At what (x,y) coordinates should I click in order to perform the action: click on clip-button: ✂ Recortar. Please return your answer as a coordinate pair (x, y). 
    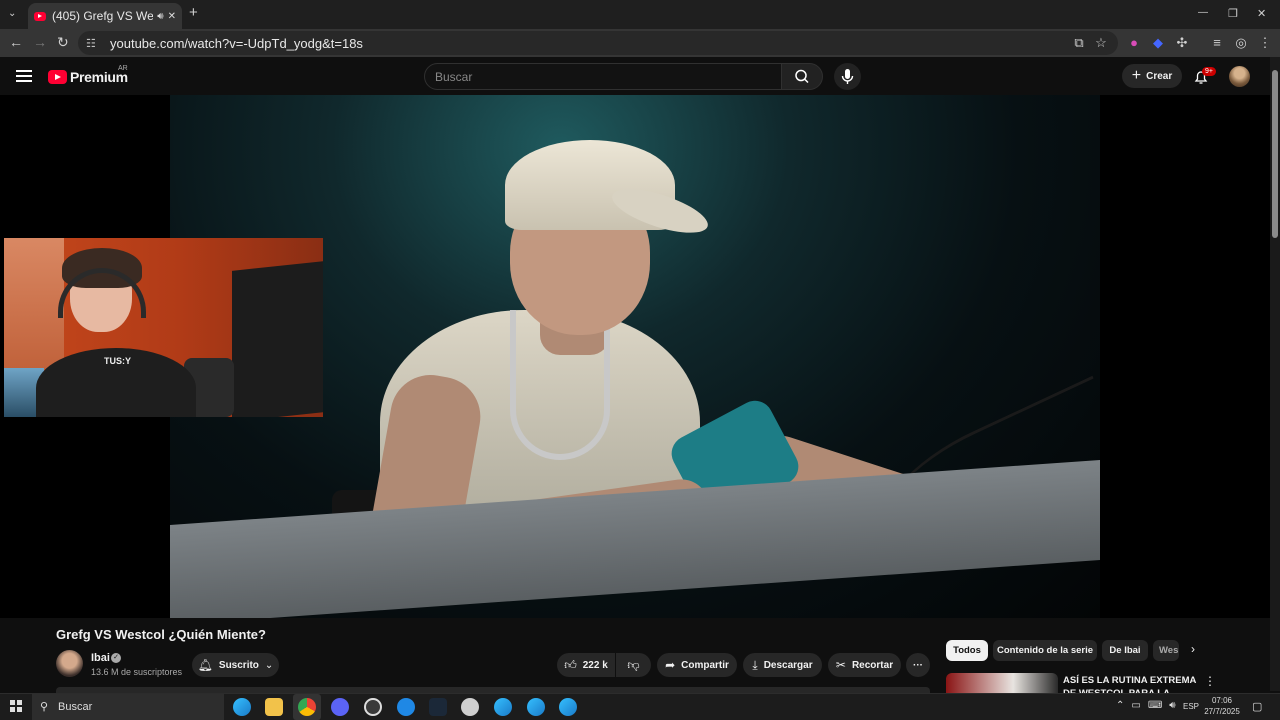
    Looking at the image, I should click on (864, 665).